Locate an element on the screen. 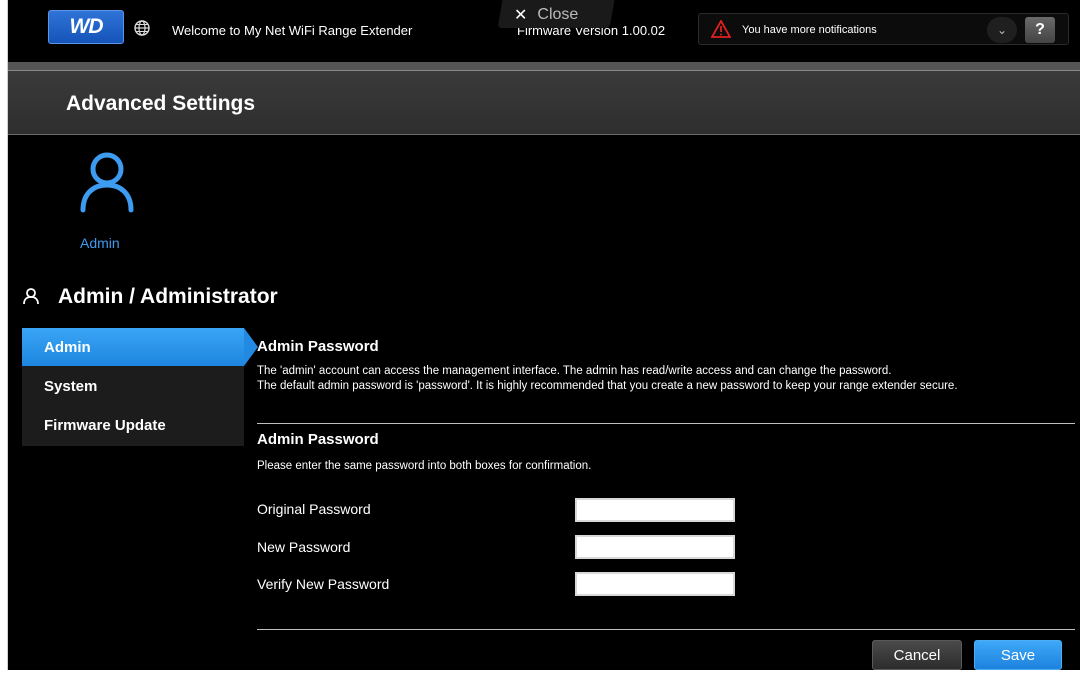 Image resolution: width=1080 pixels, height=677 pixels. globe-icon is located at coordinates (142, 28).